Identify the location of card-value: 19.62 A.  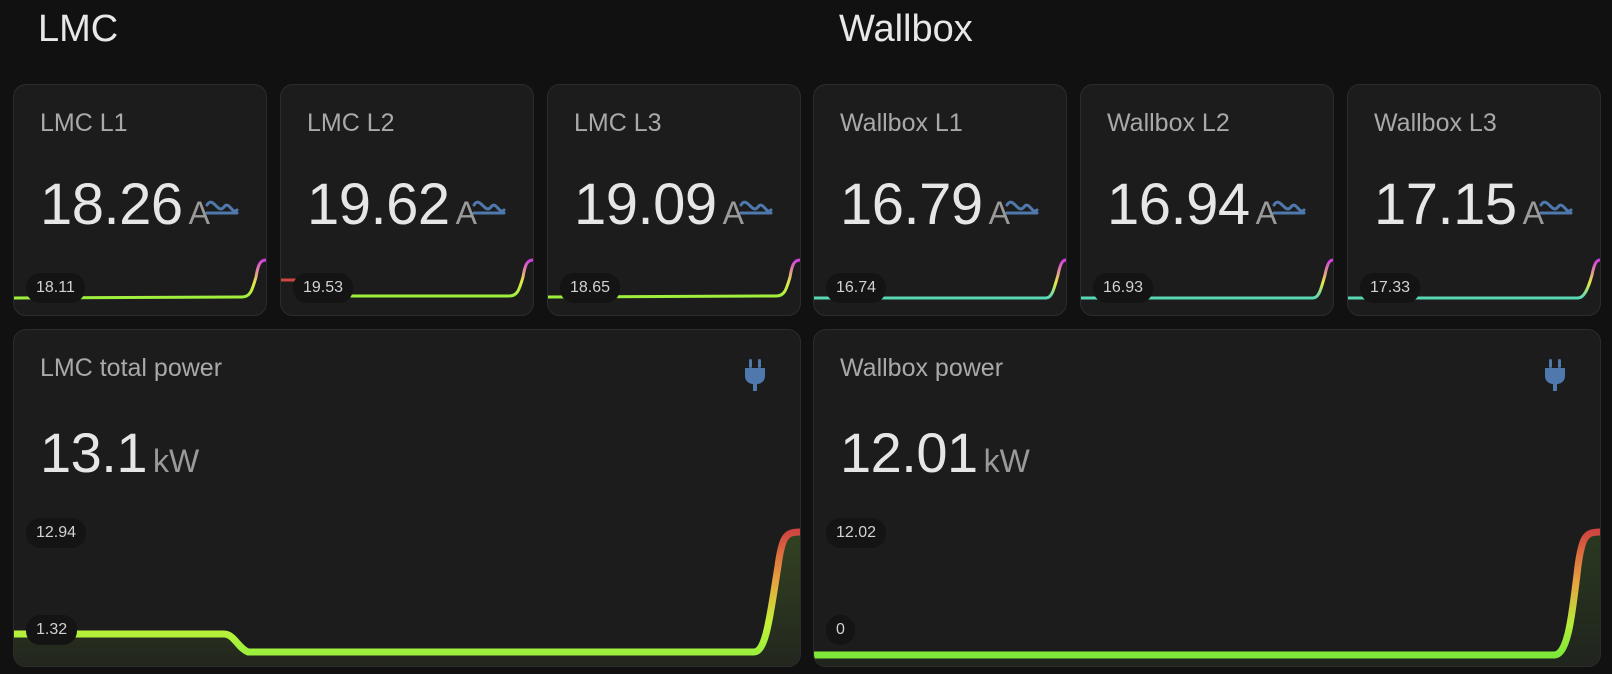
(392, 204).